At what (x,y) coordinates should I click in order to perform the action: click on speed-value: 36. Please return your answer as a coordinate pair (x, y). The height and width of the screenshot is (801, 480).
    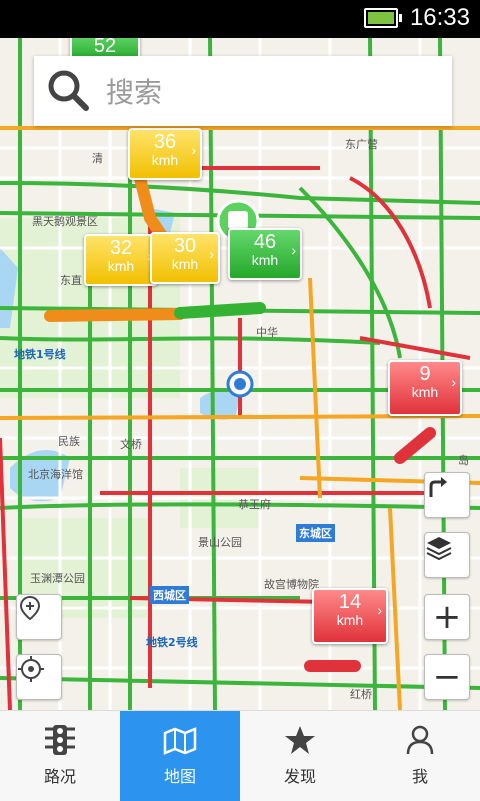
    Looking at the image, I should click on (165, 142).